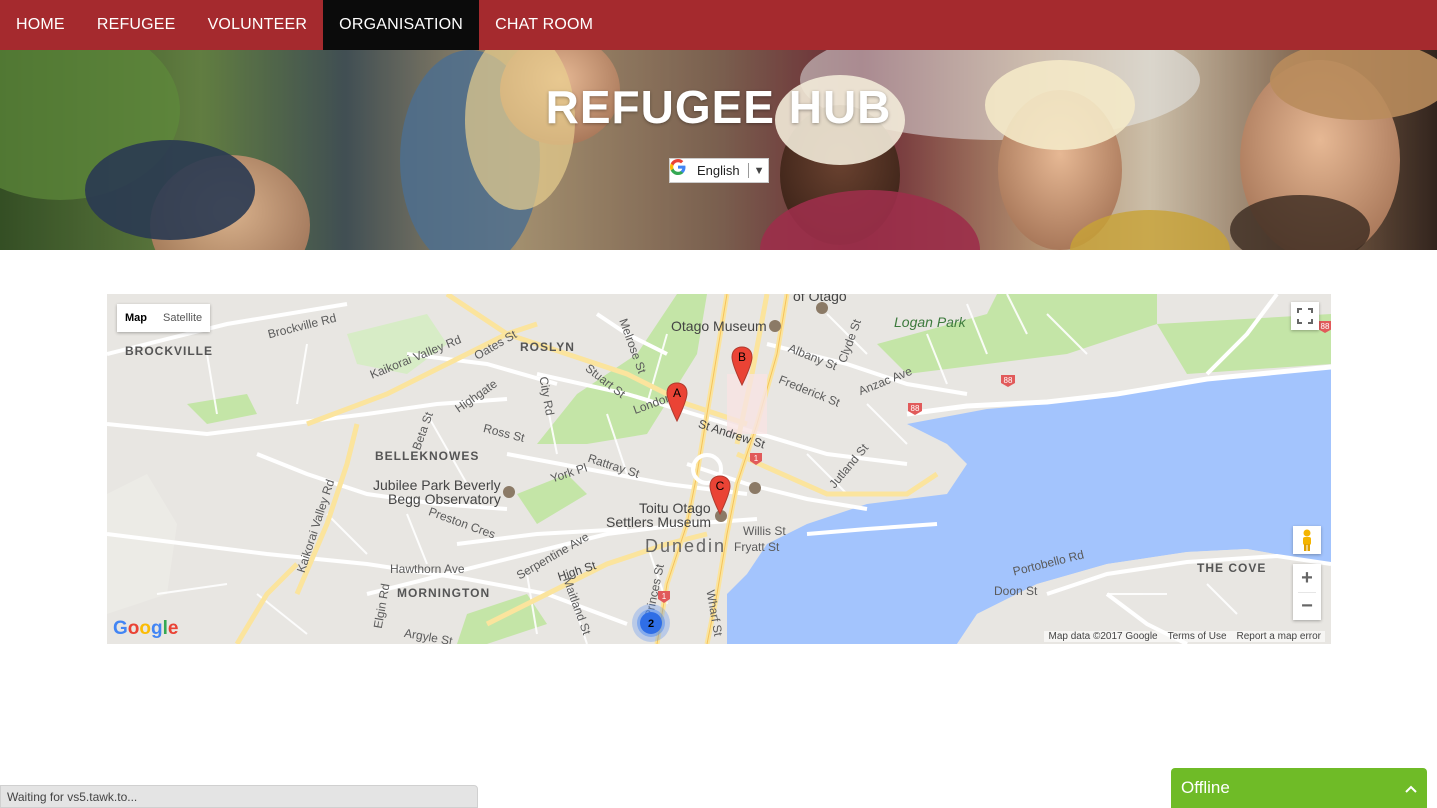 The image size is (1437, 808). What do you see at coordinates (775, 326) in the screenshot?
I see `museum-poi-icon` at bounding box center [775, 326].